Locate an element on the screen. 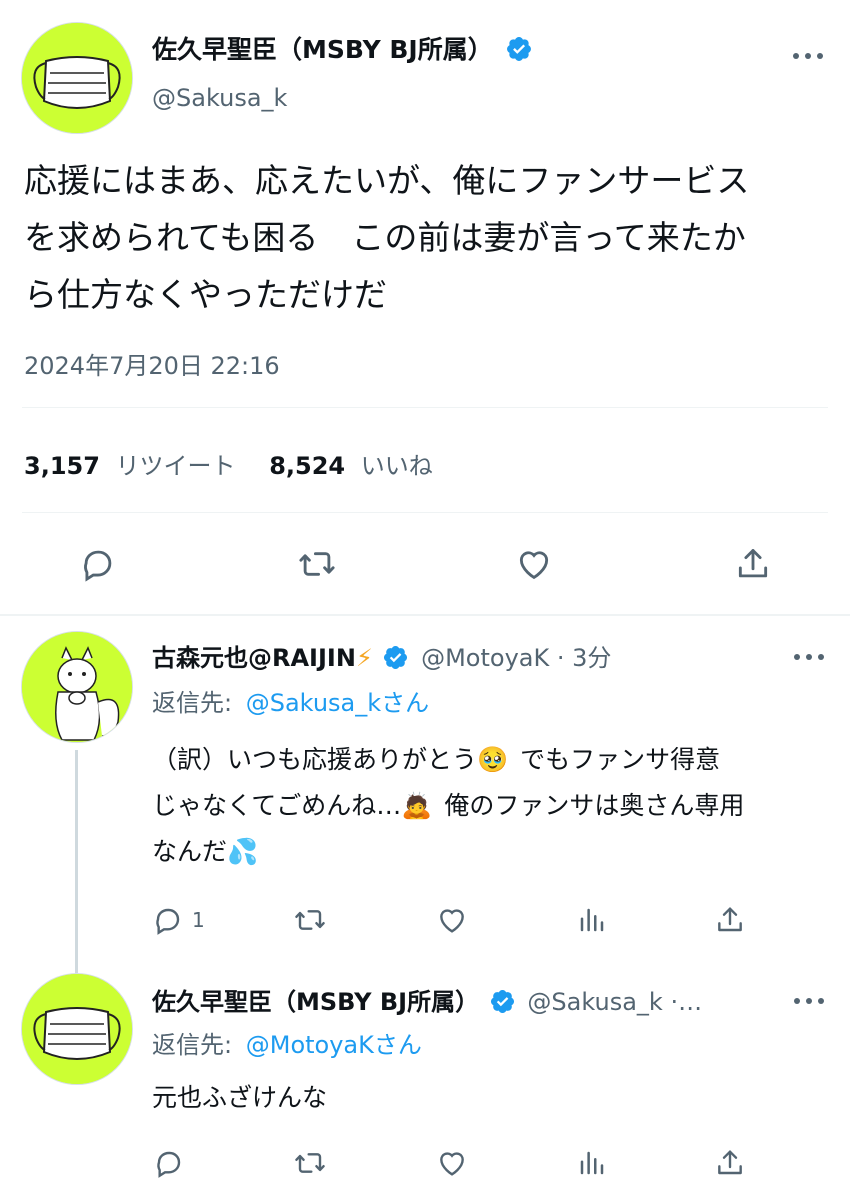 Image resolution: width=850 pixels, height=1200 pixels. retweet-count: 3,157 is located at coordinates (62, 466).